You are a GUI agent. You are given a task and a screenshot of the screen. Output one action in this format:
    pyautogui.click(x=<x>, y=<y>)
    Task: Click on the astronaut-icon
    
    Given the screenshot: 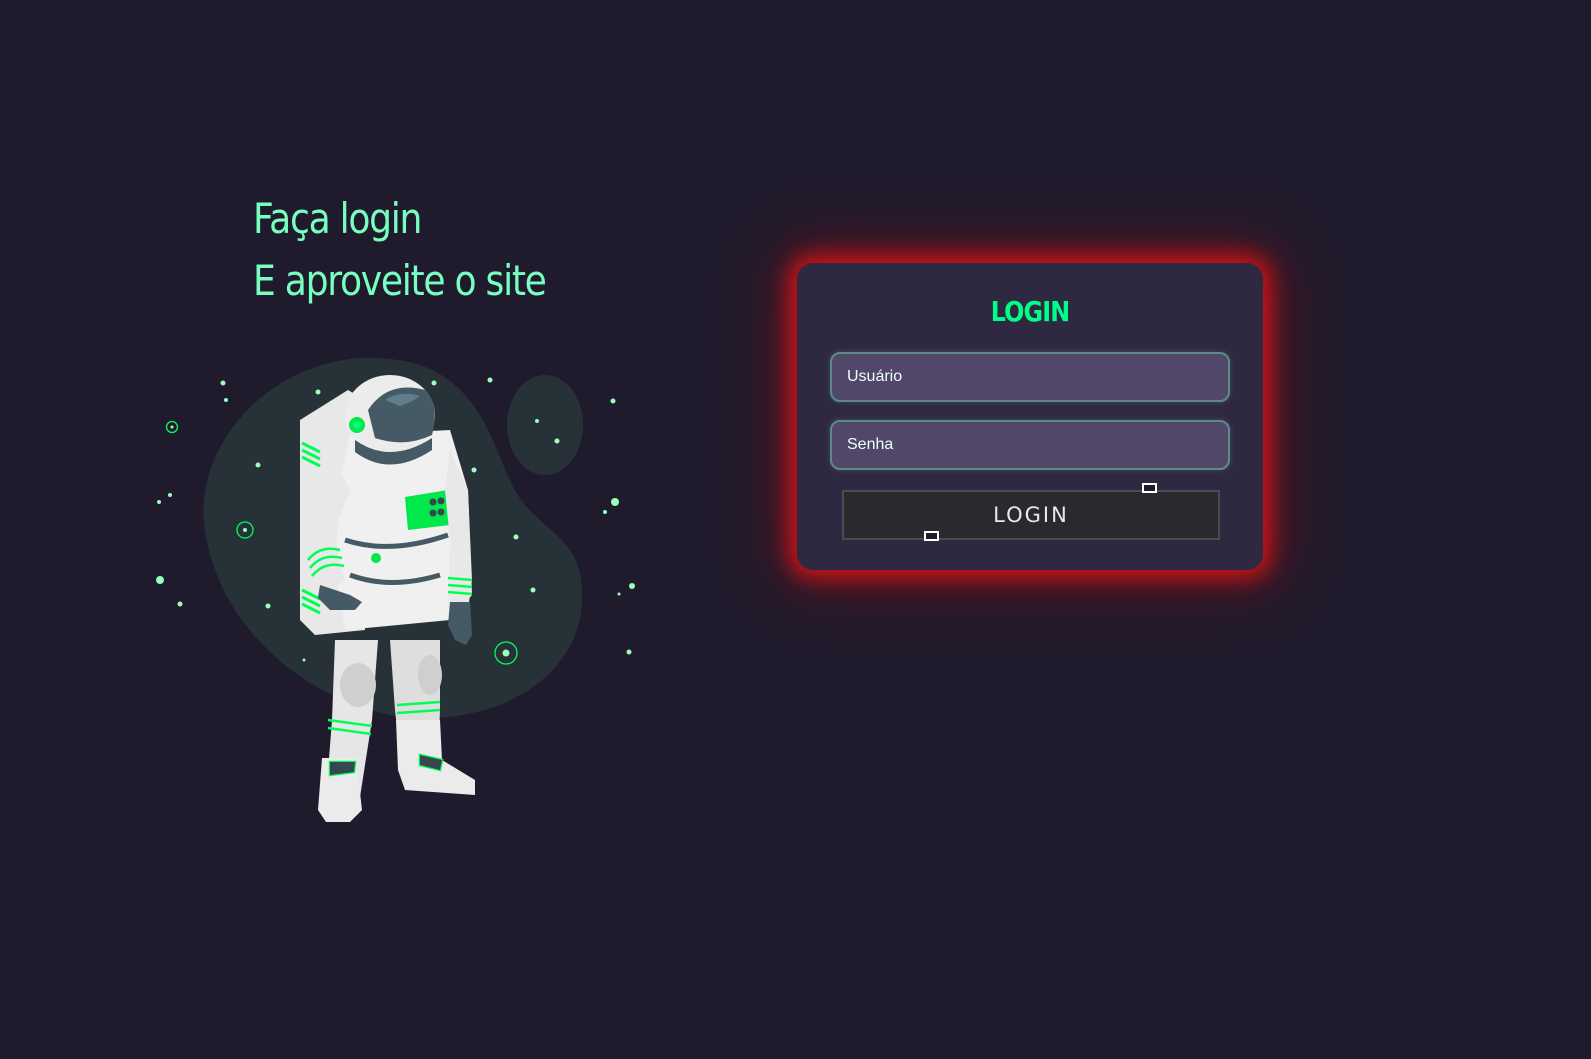 What is the action you would take?
    pyautogui.click(x=395, y=589)
    